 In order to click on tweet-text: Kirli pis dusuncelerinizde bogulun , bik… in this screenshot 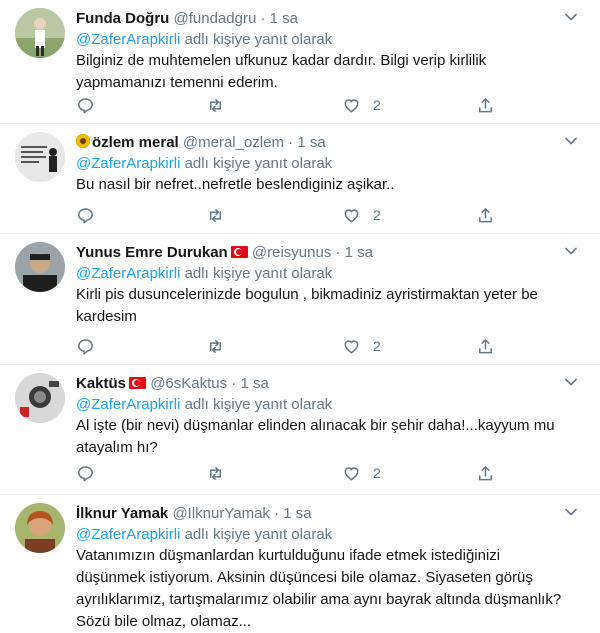, I will do `click(326, 306)`.